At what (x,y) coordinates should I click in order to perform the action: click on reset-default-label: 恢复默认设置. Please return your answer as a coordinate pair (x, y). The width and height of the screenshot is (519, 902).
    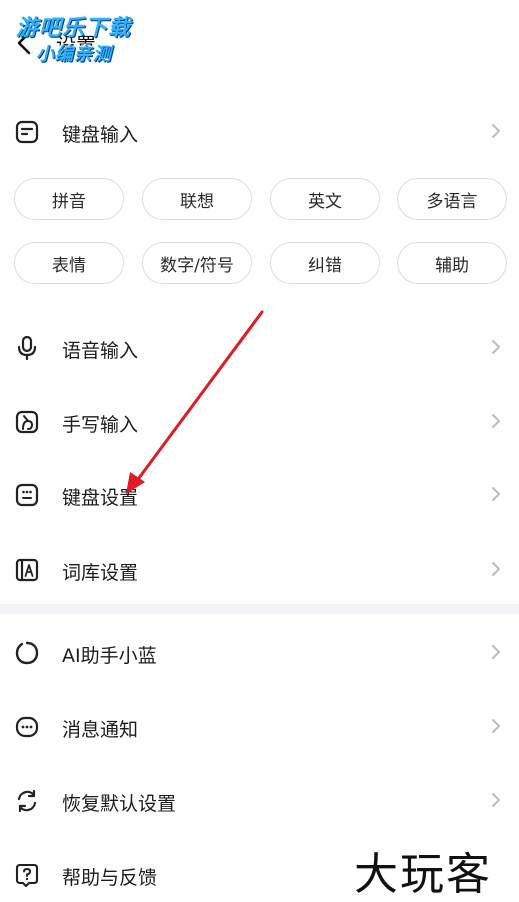
    Looking at the image, I should click on (119, 804).